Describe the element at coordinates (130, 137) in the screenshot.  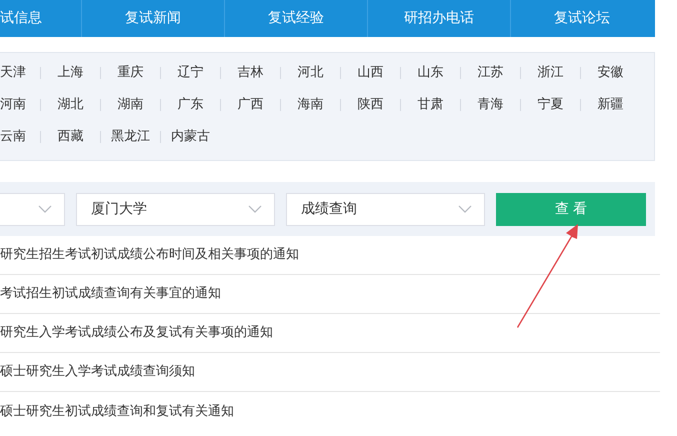
I see `province-link: 黑龙江` at that location.